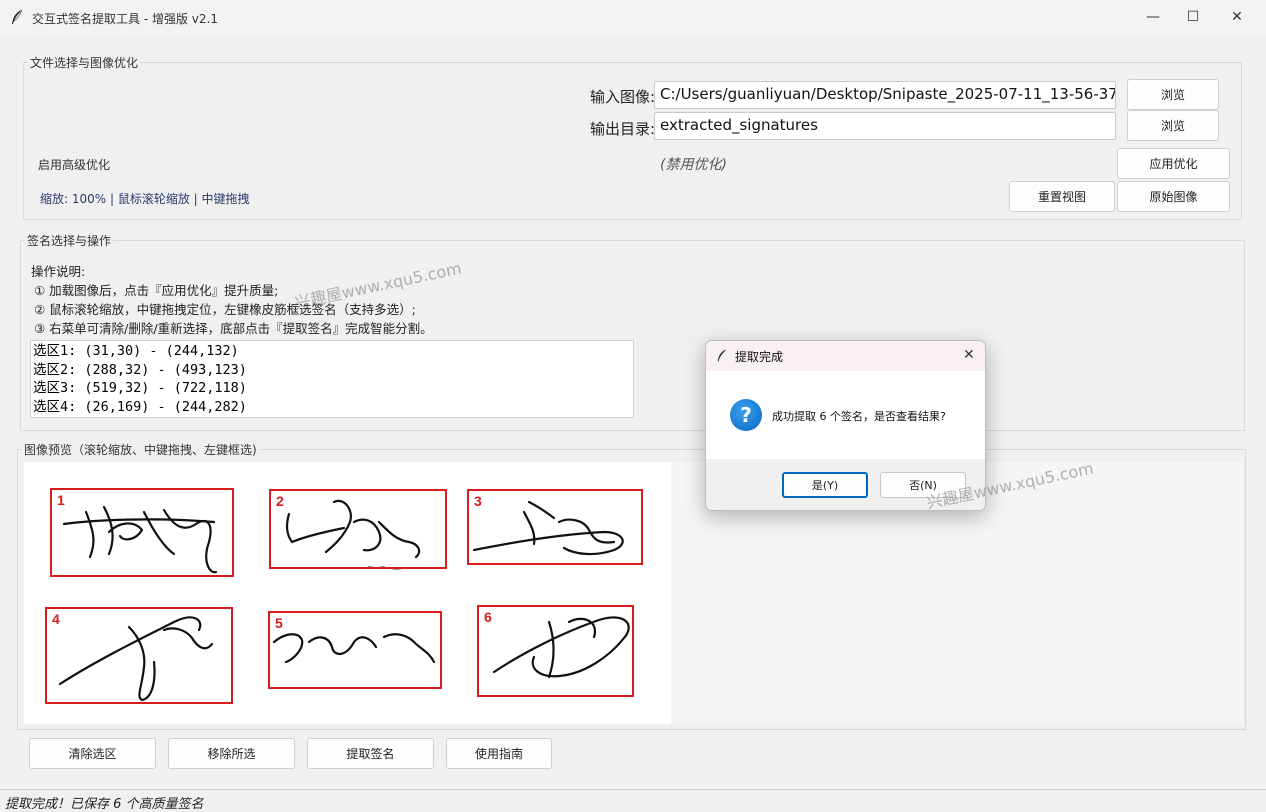  What do you see at coordinates (1237, 17) in the screenshot?
I see `close-window-button: ✕` at bounding box center [1237, 17].